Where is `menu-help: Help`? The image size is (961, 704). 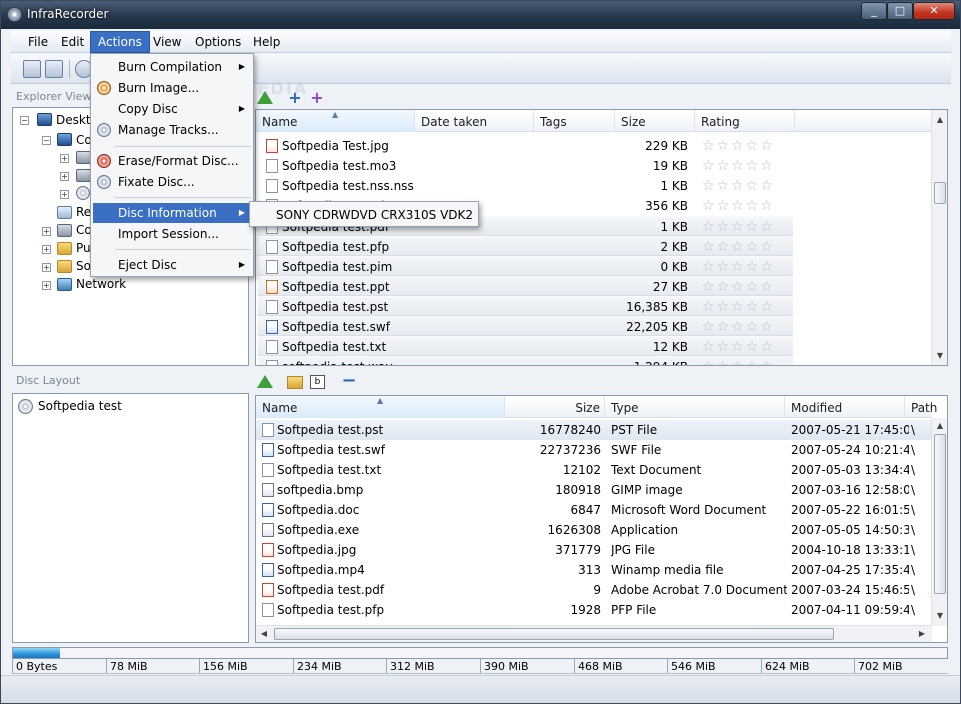
menu-help: Help is located at coordinates (266, 42).